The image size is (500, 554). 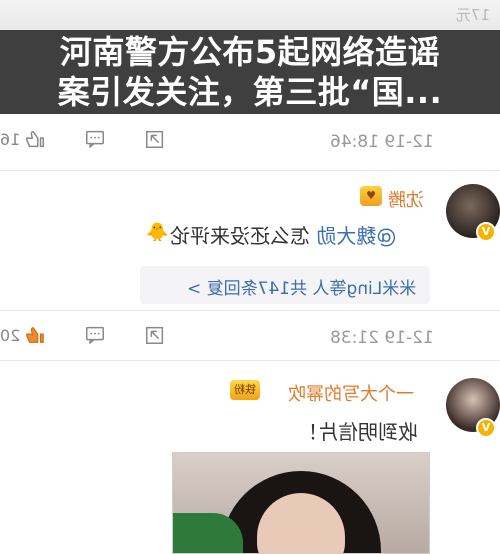 What do you see at coordinates (250, 15) in the screenshot?
I see `top-strip: 17元` at bounding box center [250, 15].